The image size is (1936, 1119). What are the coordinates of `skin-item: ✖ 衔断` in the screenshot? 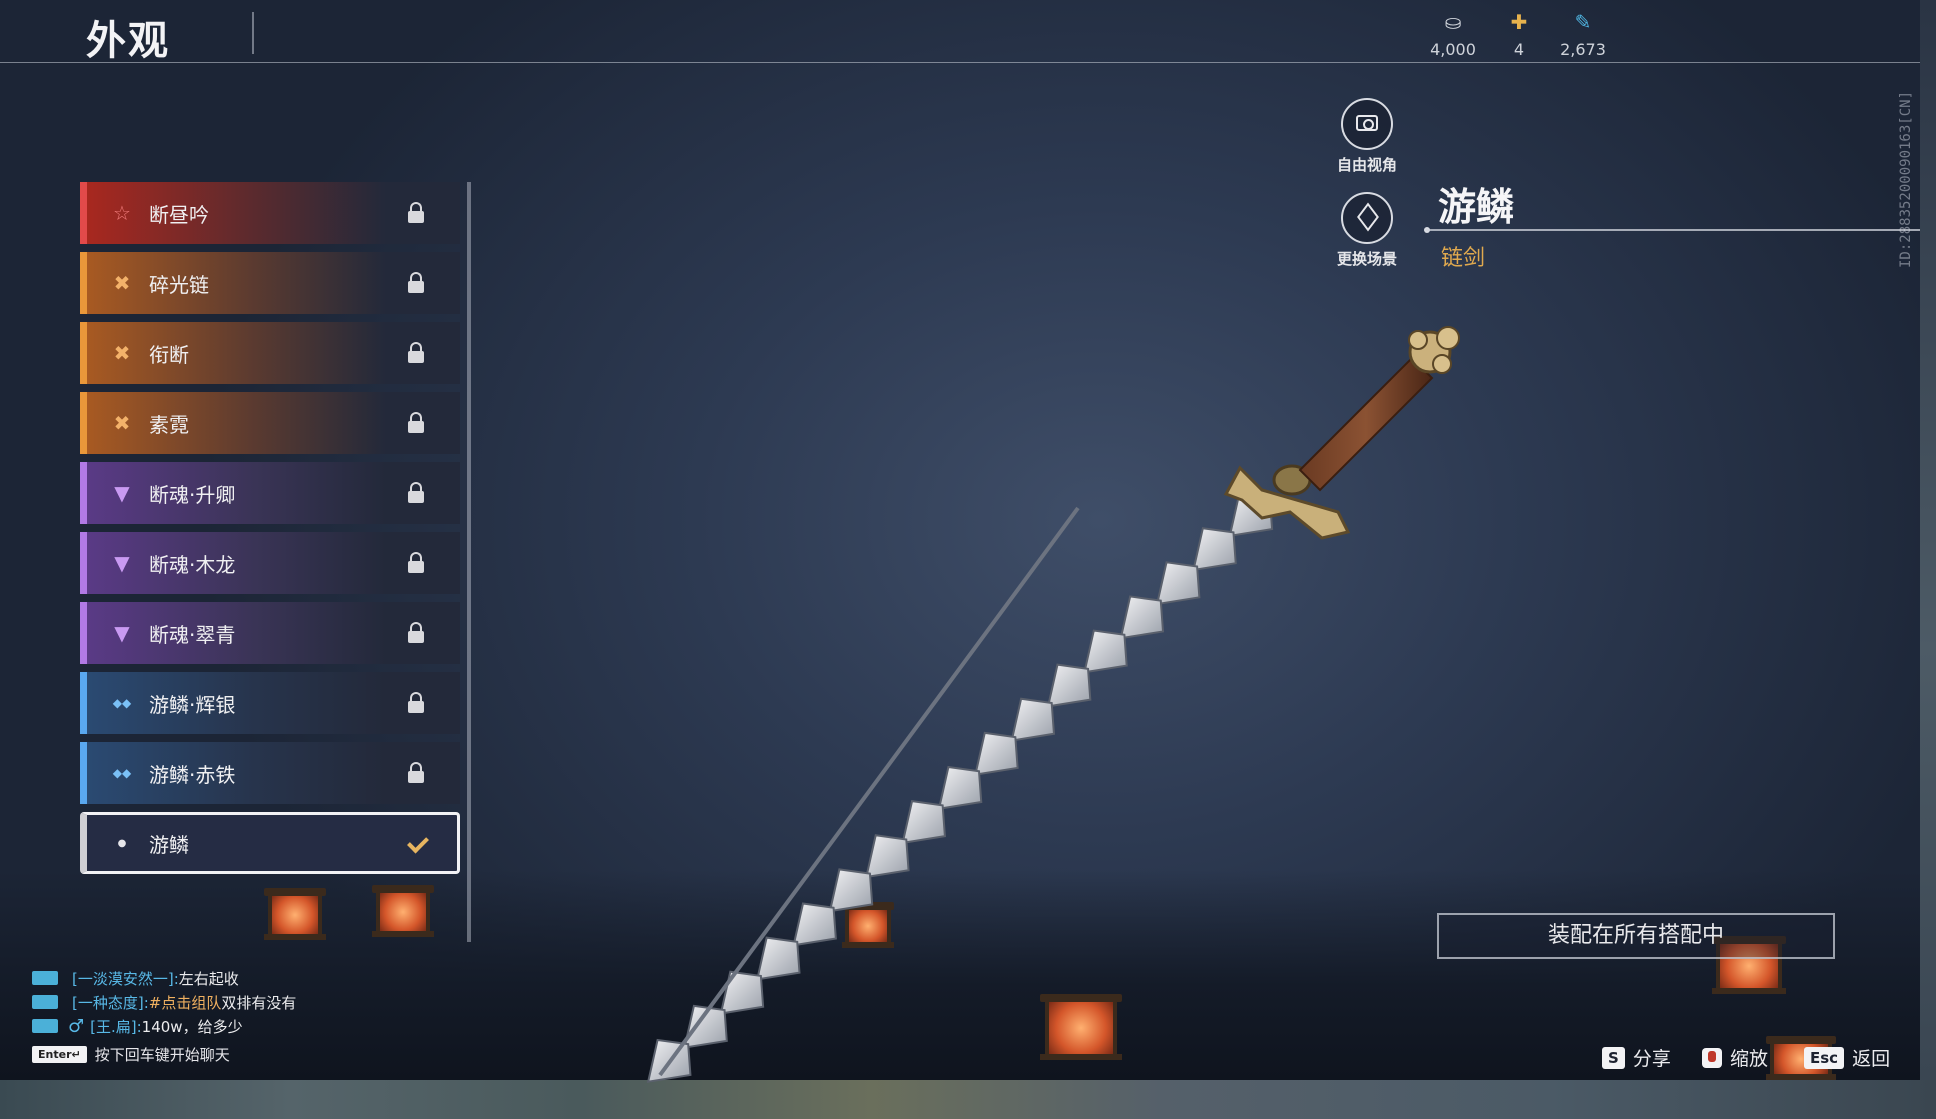 It's located at (270, 353).